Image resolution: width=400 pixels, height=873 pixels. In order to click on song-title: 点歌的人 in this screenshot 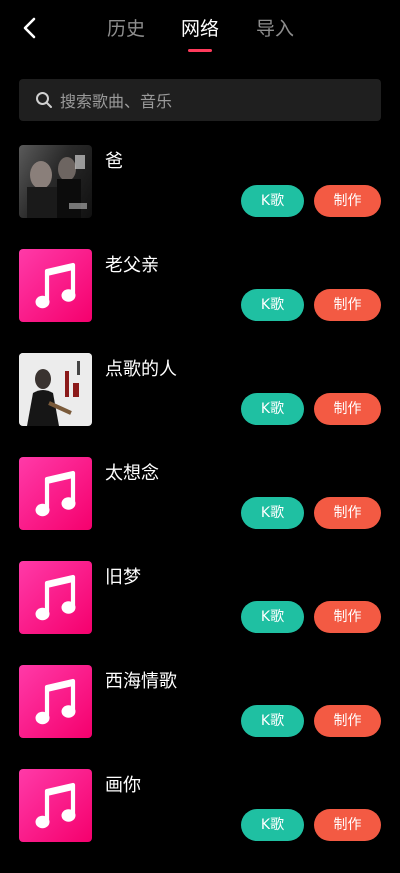, I will do `click(141, 369)`.